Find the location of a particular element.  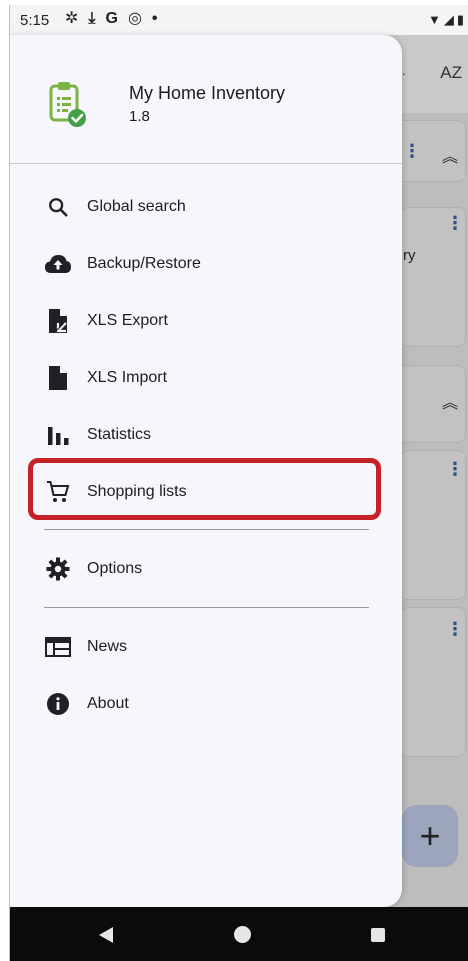

menu-item-xls-export: XLS Export is located at coordinates (206, 321).